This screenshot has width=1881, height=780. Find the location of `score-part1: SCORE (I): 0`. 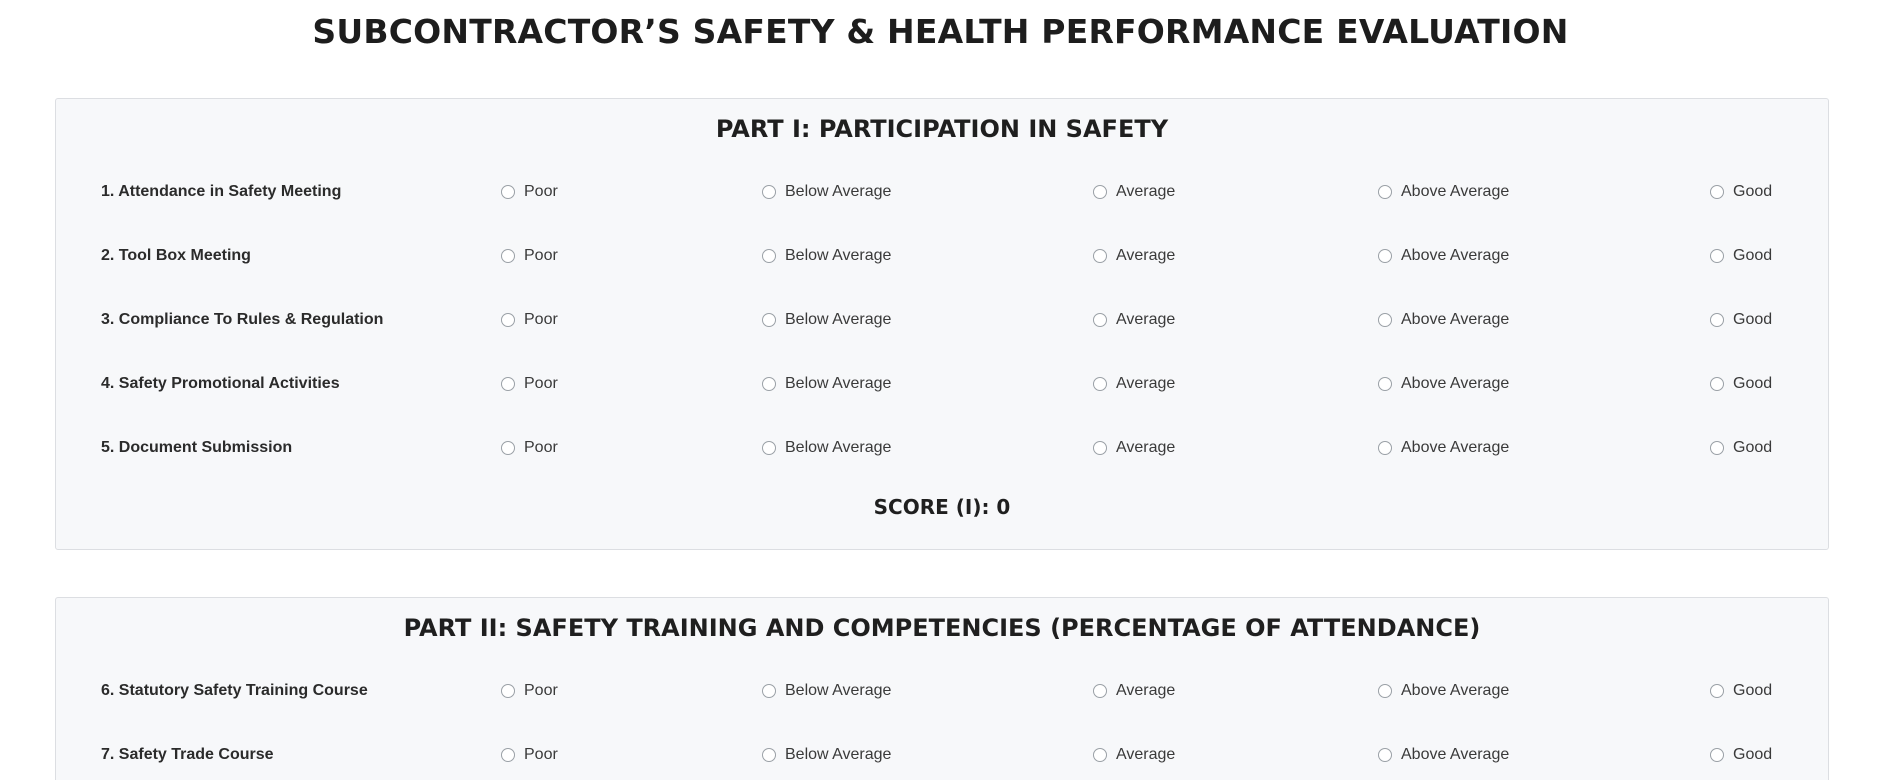

score-part1: SCORE (I): 0 is located at coordinates (942, 507).